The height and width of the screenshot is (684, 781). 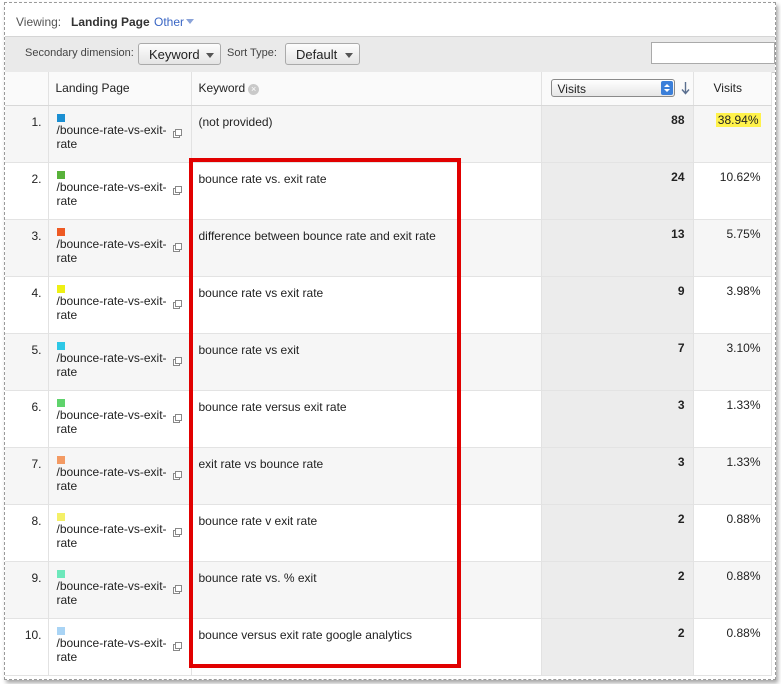 I want to click on visits-percent-cell: 5.75%, so click(x=732, y=247).